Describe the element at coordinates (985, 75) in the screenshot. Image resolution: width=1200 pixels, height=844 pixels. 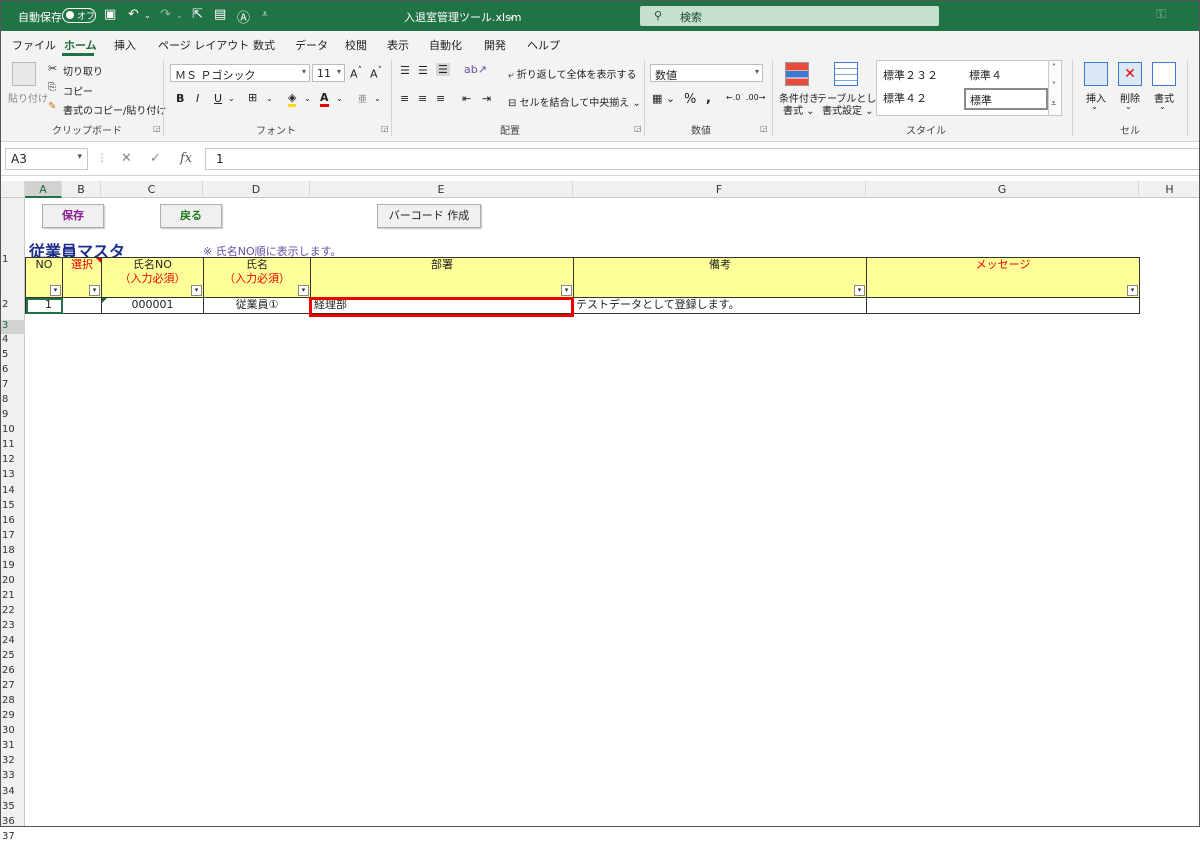
I see `style-item: 標準４` at that location.